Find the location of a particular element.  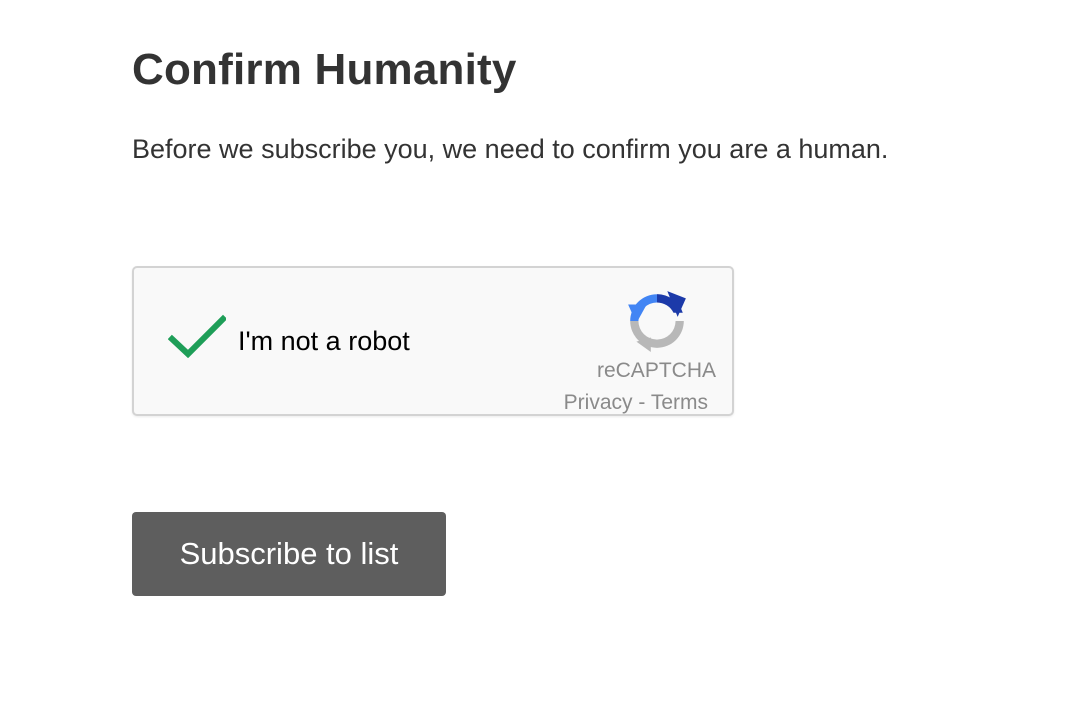

terms-link: Terms is located at coordinates (679, 402).